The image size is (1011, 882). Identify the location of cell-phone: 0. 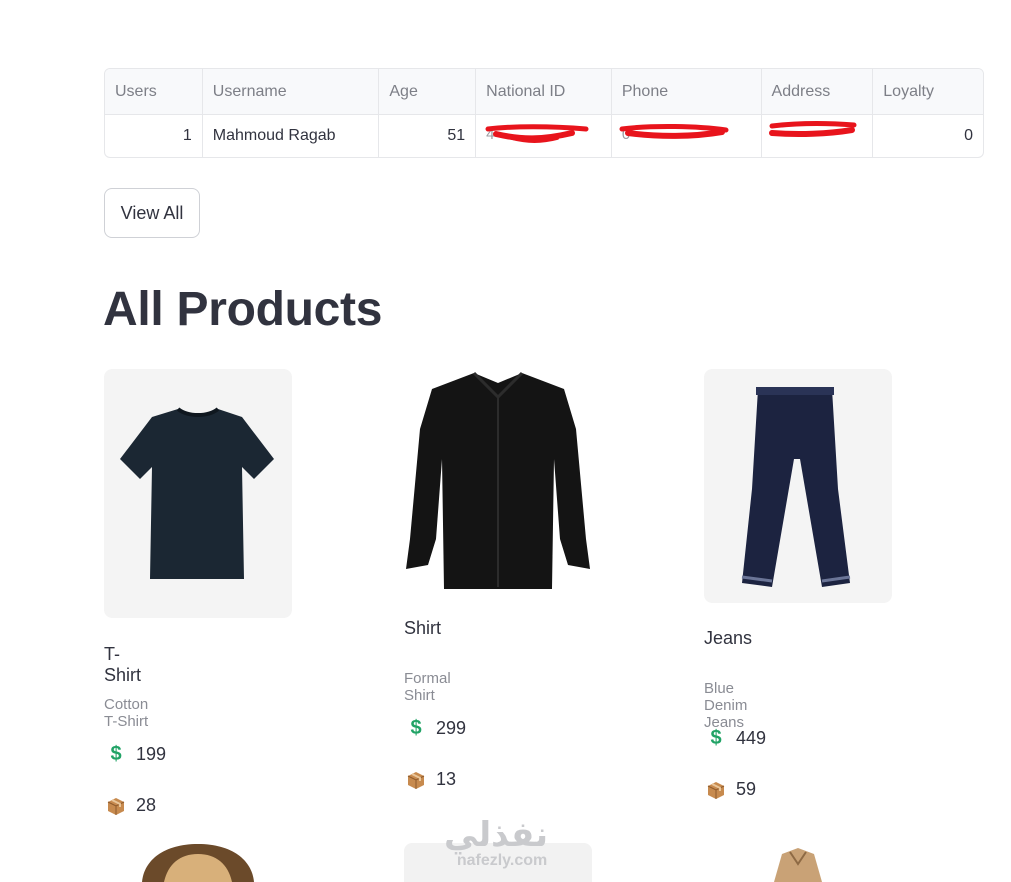
(687, 135).